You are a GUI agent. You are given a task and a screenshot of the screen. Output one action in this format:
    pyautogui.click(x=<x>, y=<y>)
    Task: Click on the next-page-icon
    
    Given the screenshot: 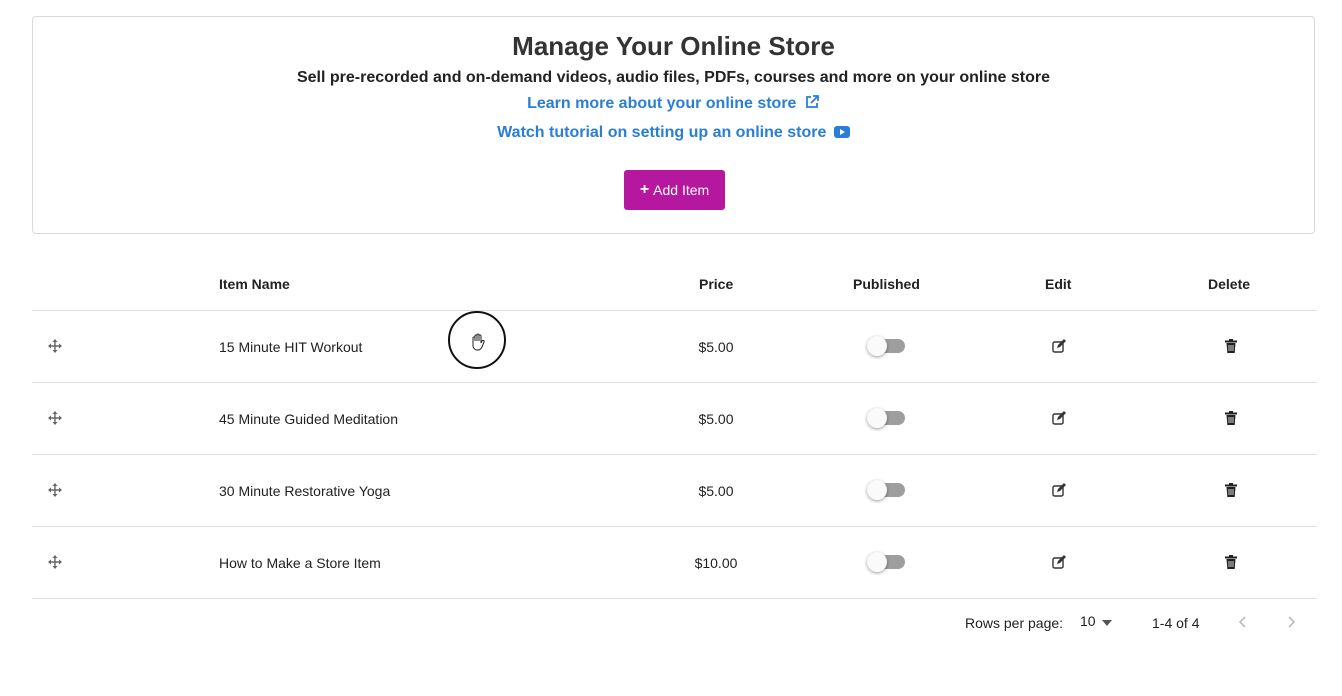 What is the action you would take?
    pyautogui.click(x=1291, y=622)
    